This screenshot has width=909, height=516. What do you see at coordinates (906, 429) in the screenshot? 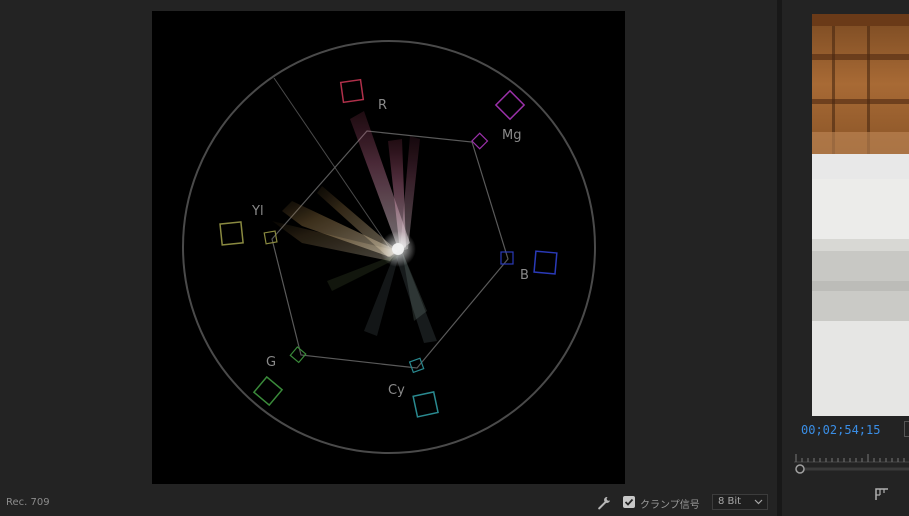
I see `fit-dropdown` at bounding box center [906, 429].